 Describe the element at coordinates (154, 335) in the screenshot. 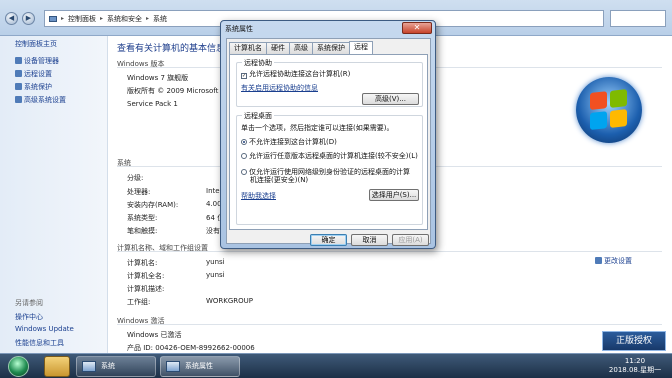

I see `activation-status: Windows 已激活` at that location.